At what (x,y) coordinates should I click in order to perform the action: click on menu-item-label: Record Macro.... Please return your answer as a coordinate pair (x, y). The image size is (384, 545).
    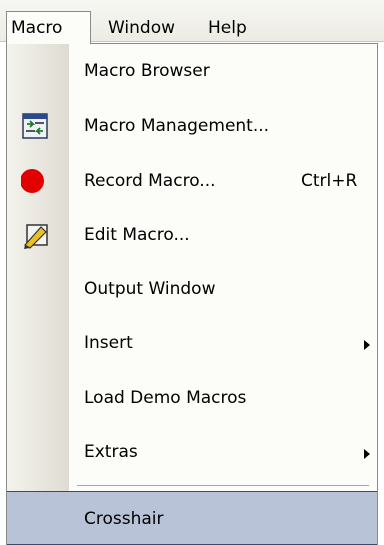
    Looking at the image, I should click on (150, 181).